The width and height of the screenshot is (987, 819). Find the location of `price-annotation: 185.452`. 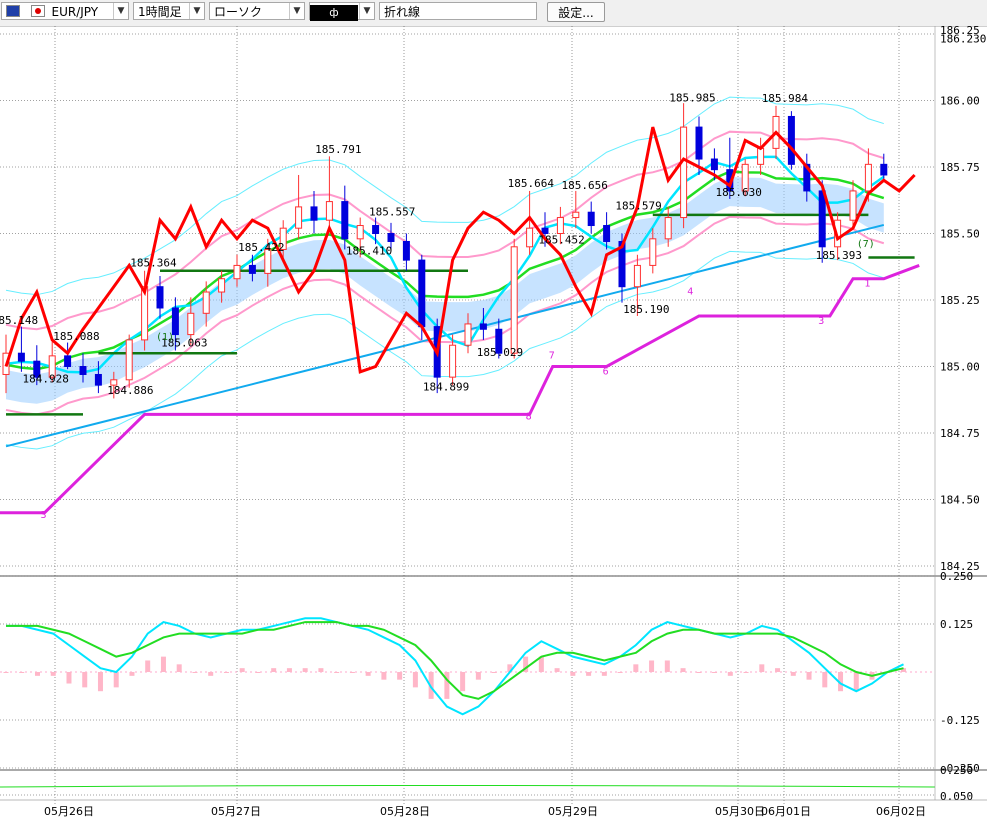

price-annotation: 185.452 is located at coordinates (561, 239).